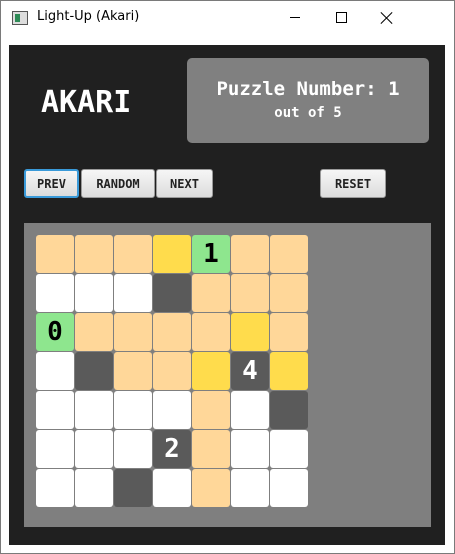  Describe the element at coordinates (172, 449) in the screenshot. I see `wall-cell: 2` at that location.